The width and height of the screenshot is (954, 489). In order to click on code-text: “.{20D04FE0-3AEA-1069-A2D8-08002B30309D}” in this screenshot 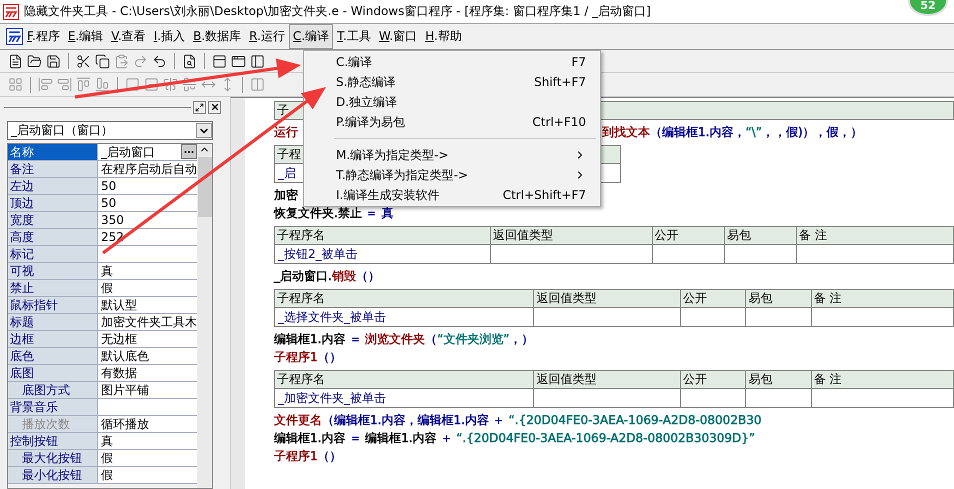, I will do `click(606, 438)`.